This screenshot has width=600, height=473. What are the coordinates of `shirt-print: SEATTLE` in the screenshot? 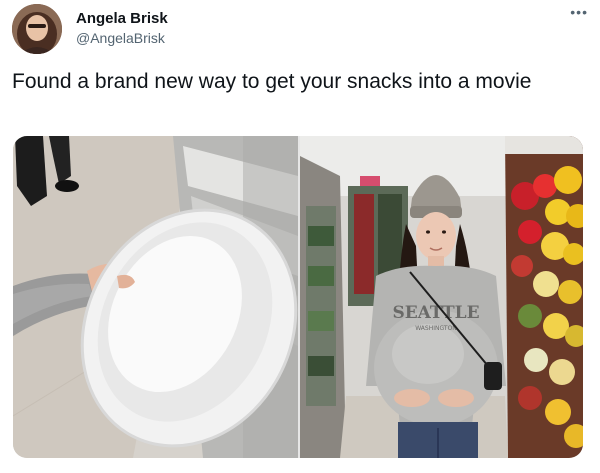 It's located at (435, 313).